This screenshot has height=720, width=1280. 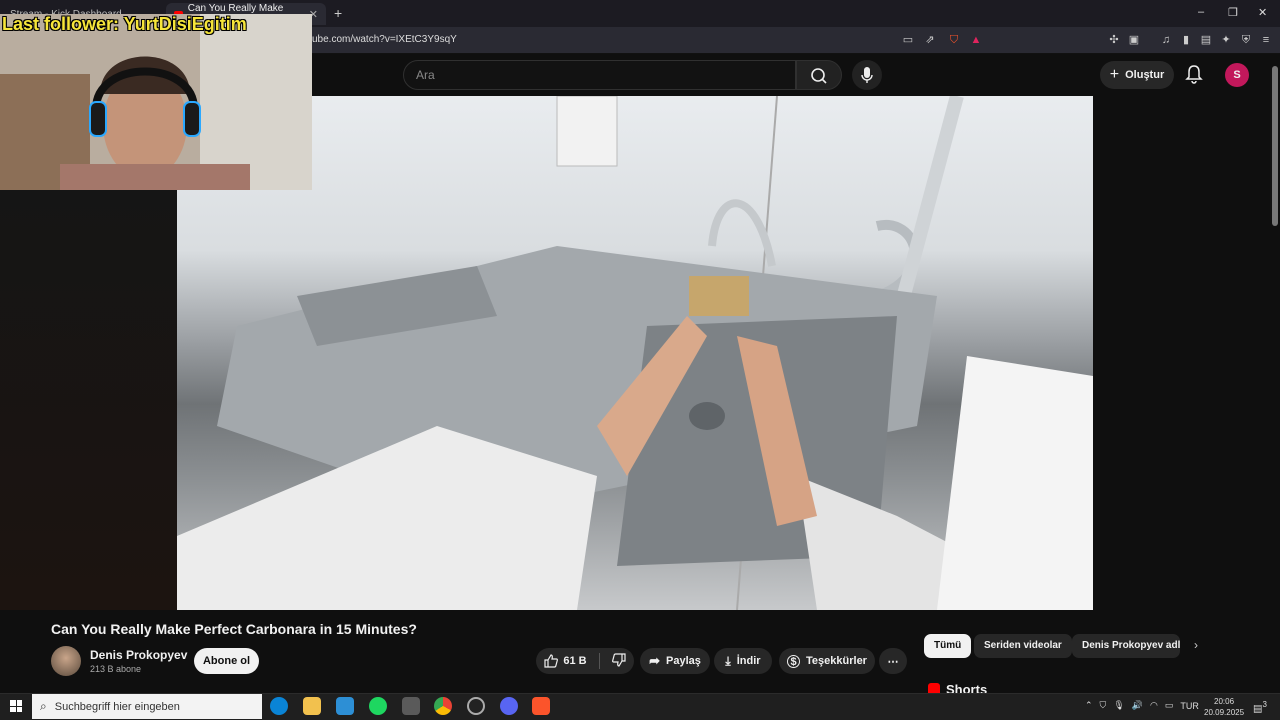 What do you see at coordinates (1114, 74) in the screenshot?
I see `plus-icon: +` at bounding box center [1114, 74].